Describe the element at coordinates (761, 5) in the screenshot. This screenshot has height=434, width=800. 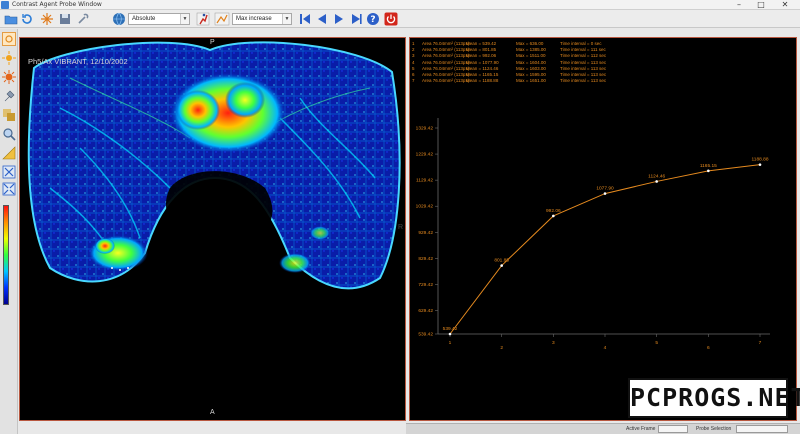
I see `maximize-button: □` at that location.